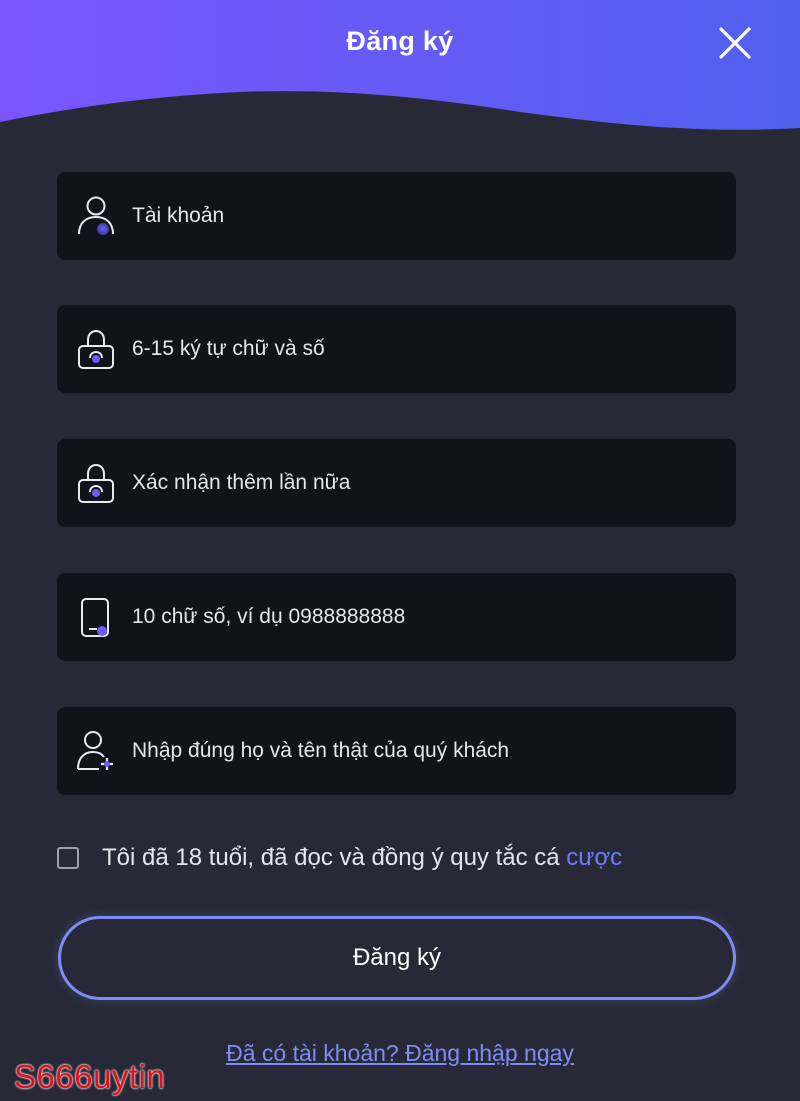  I want to click on phone-input, so click(422, 617).